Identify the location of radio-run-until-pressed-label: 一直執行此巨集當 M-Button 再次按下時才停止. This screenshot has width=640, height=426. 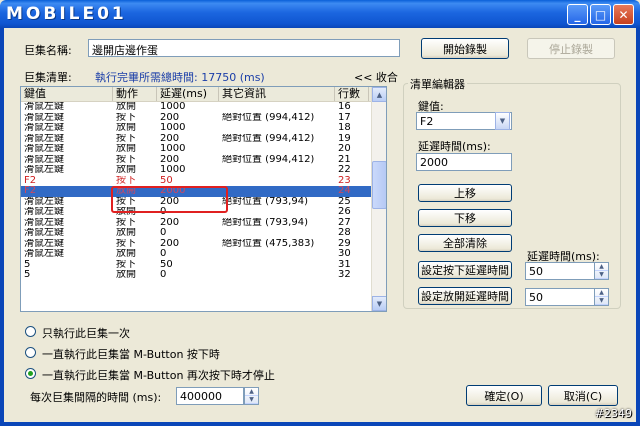
(158, 375).